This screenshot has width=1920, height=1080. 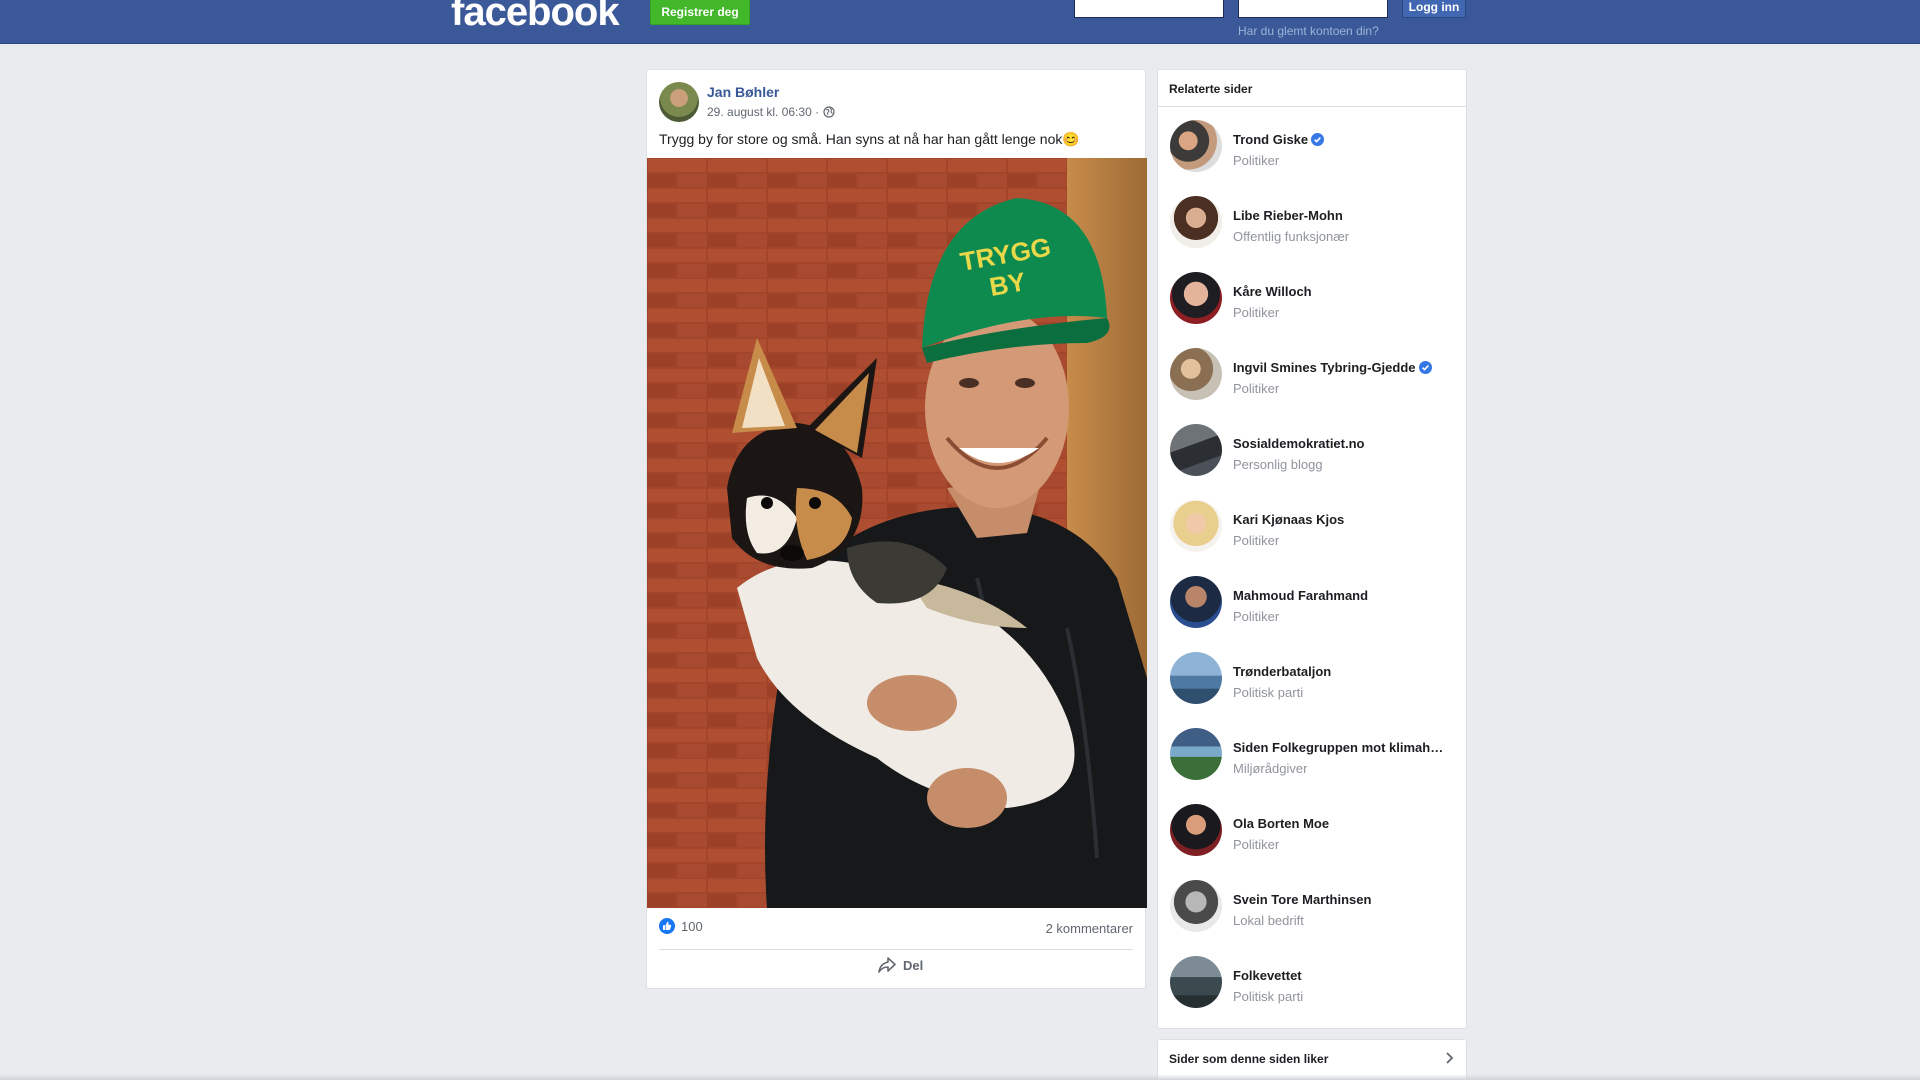 I want to click on chevron-right-icon, so click(x=1449, y=1058).